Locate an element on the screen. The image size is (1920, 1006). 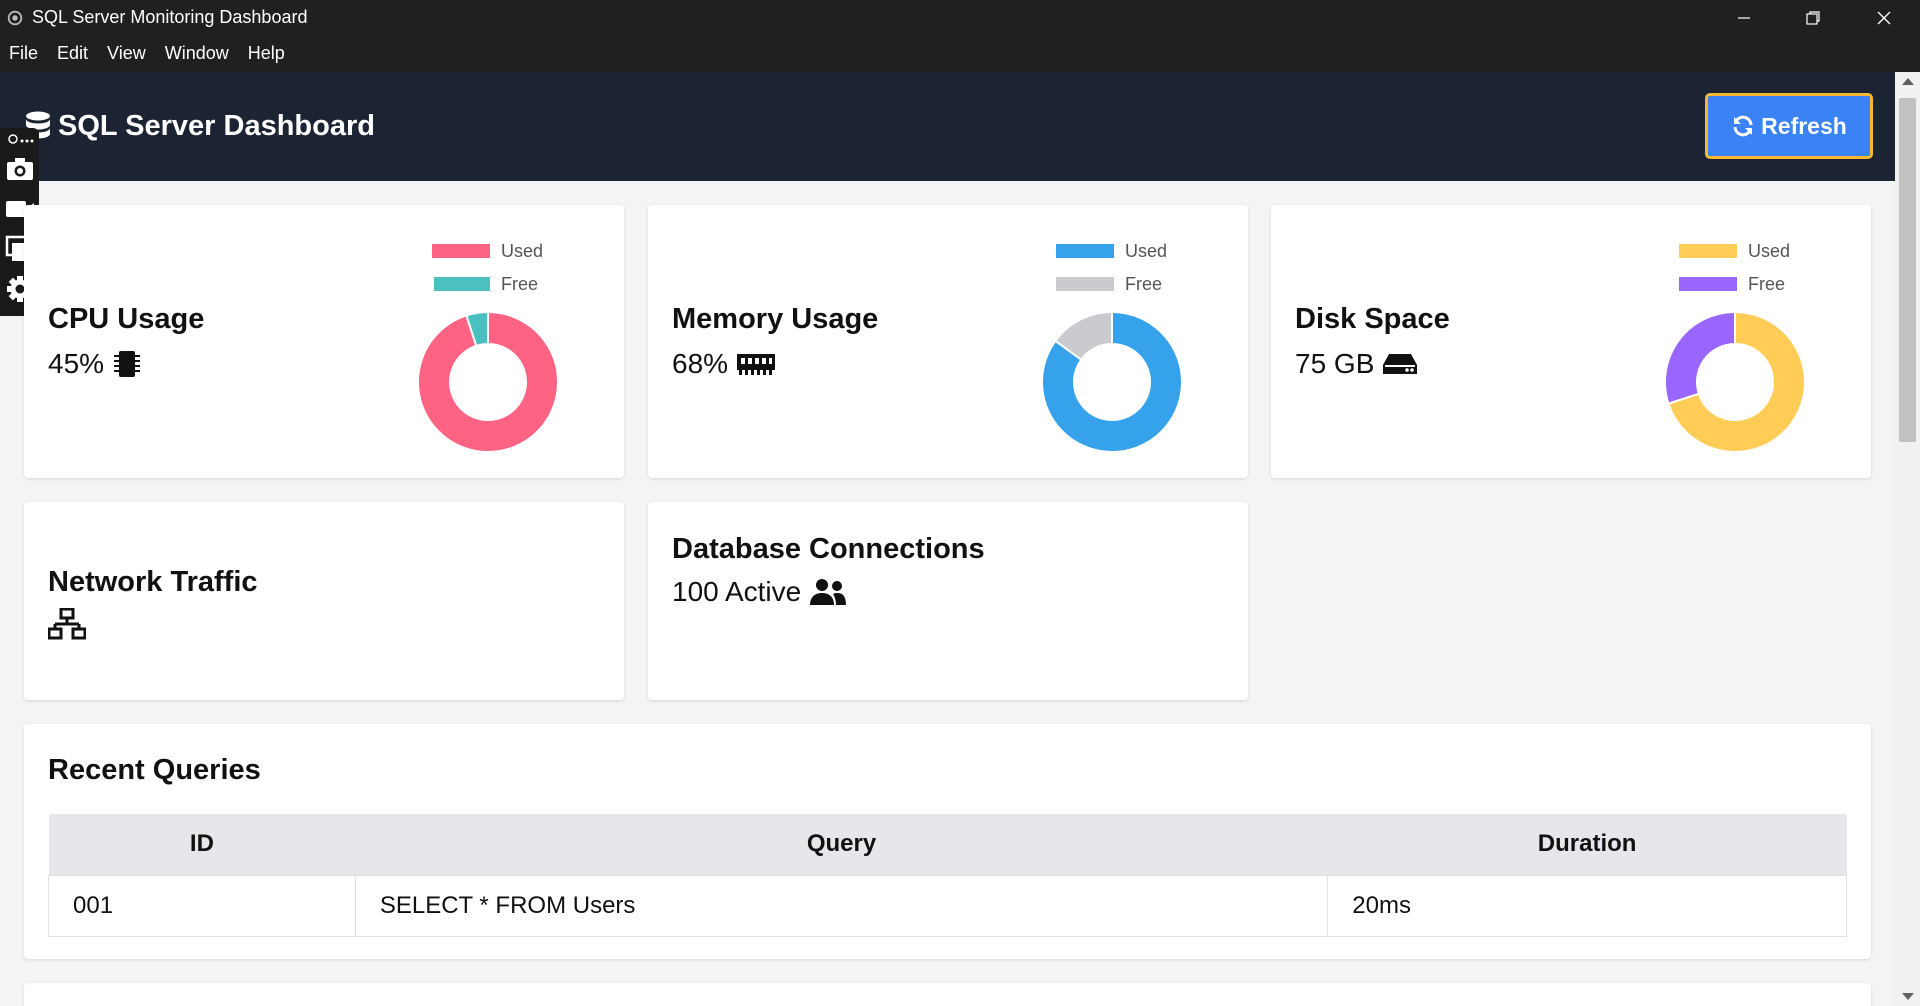
title-bar: SQL Server Monitoring Dashboard is located at coordinates (960, 17).